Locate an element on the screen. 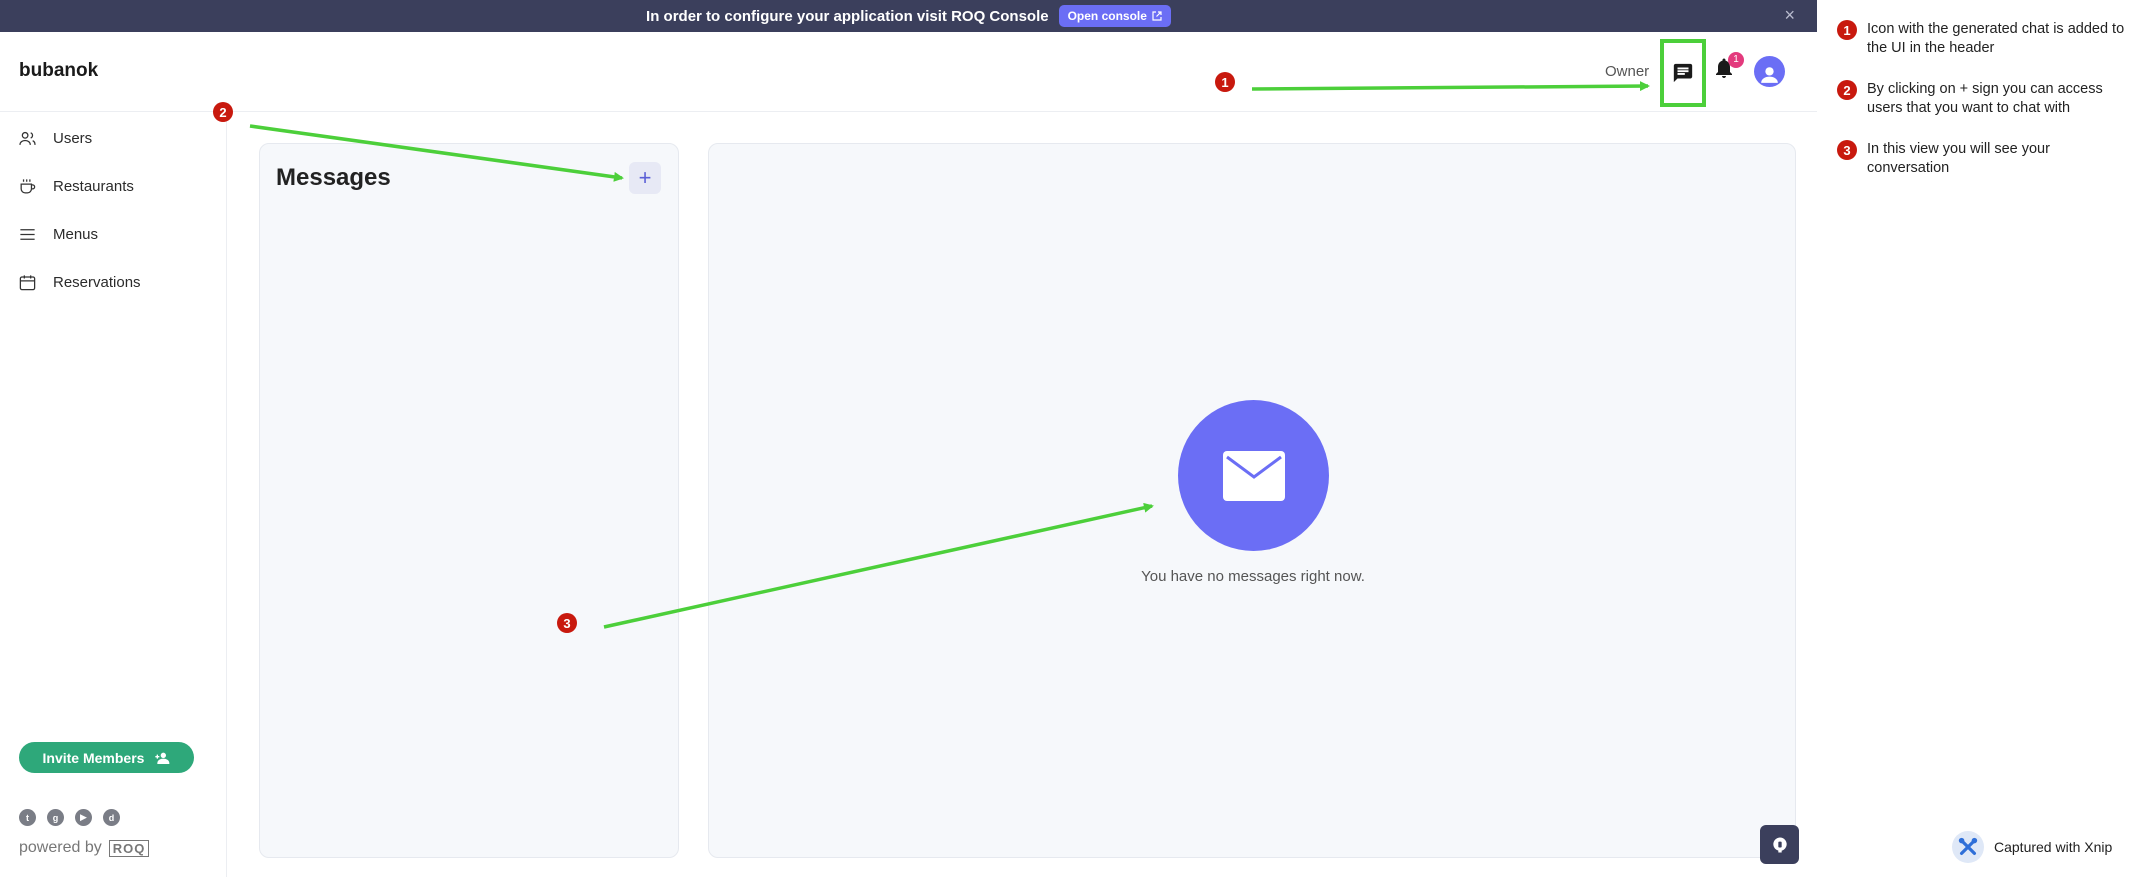  roq-logo: ROQ is located at coordinates (129, 848).